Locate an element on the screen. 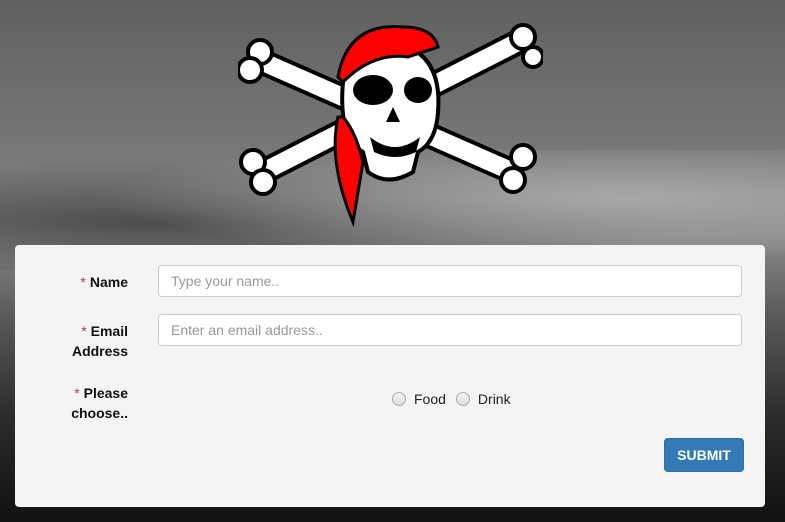 The image size is (785, 522). choose-label: * Please choose.. is located at coordinates (99, 403).